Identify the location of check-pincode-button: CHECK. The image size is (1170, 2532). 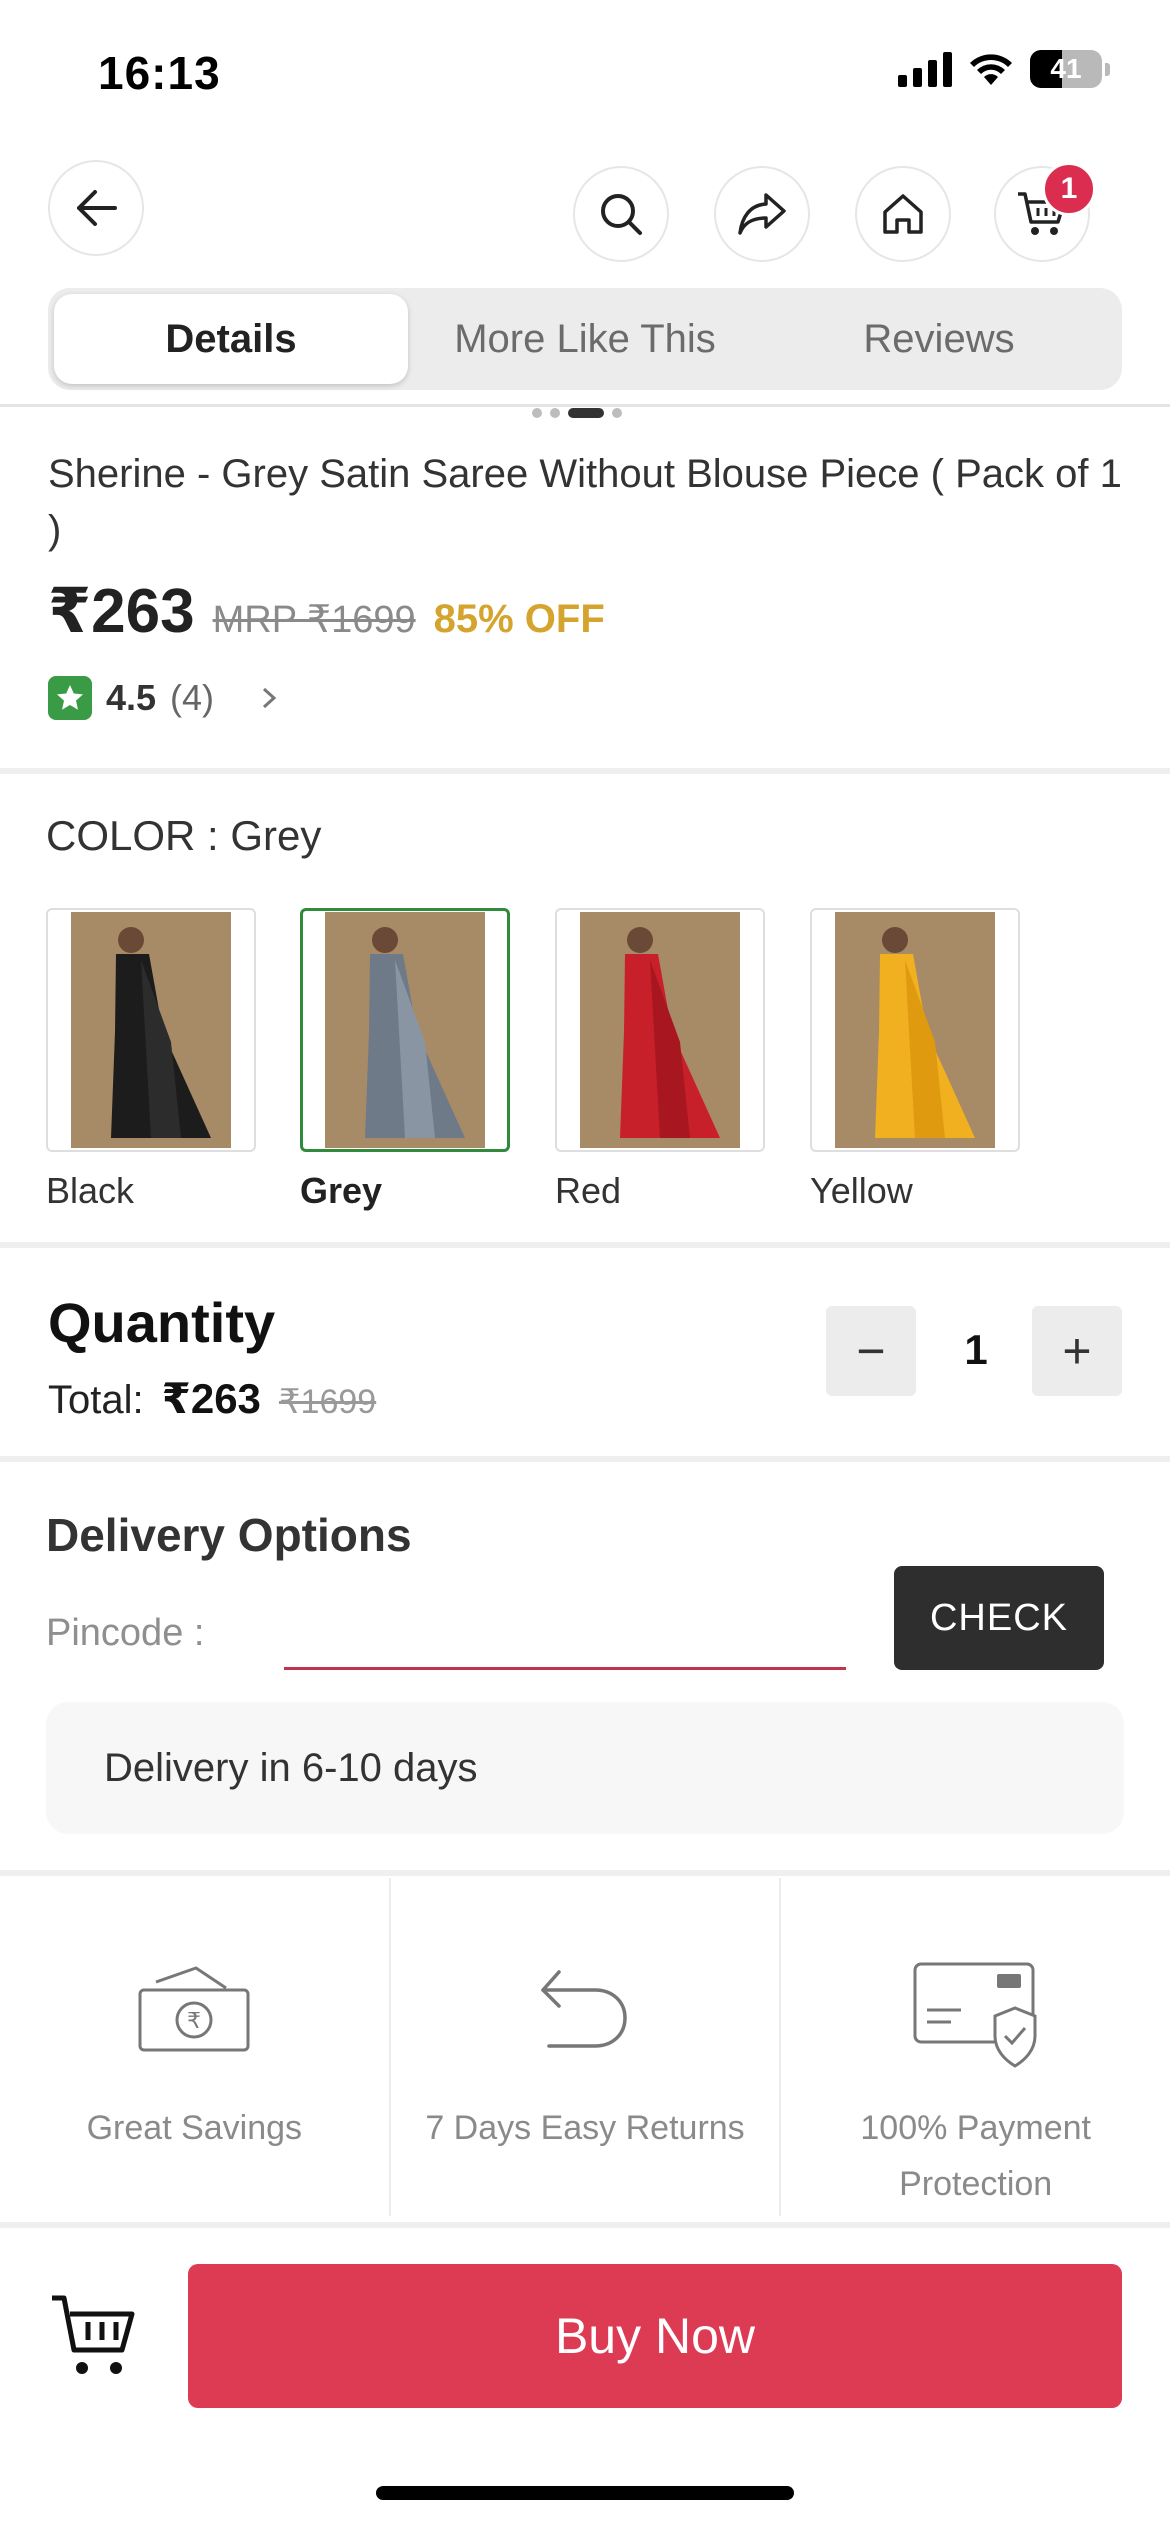
(999, 1618).